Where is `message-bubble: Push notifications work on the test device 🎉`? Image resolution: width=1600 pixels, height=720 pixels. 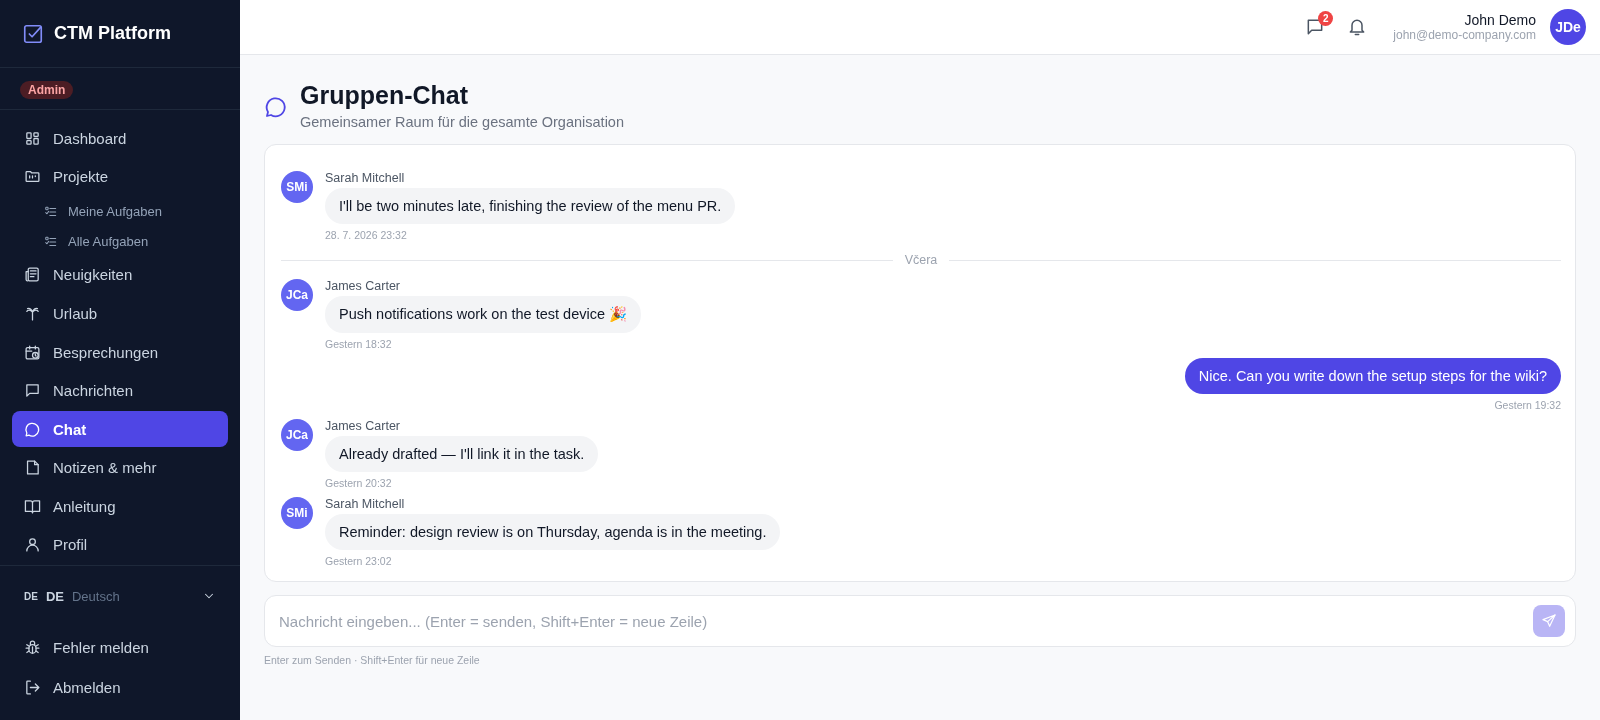
message-bubble: Push notifications work on the test device 🎉 is located at coordinates (483, 314).